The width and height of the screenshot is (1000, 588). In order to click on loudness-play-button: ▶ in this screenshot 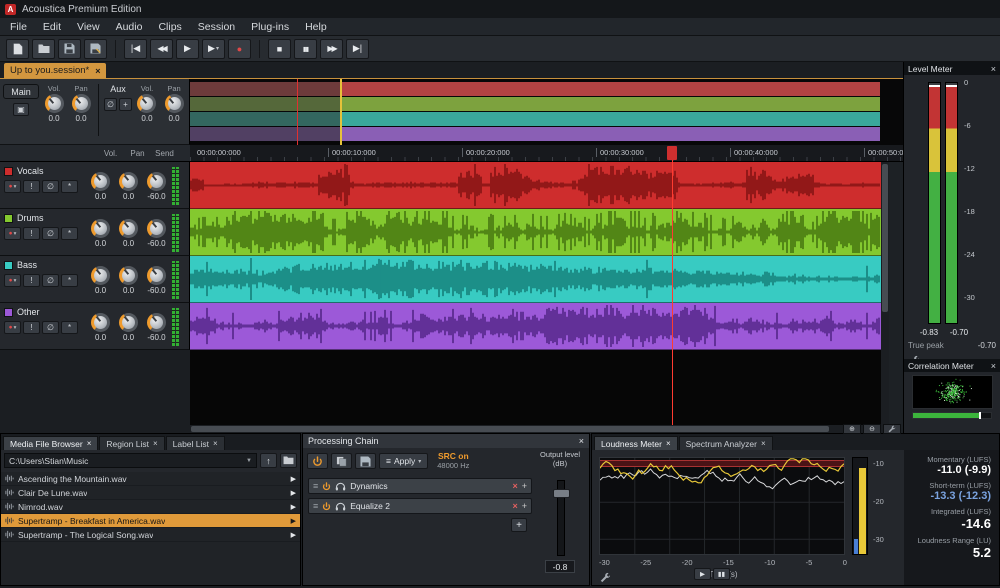, I will do `click(702, 574)`.